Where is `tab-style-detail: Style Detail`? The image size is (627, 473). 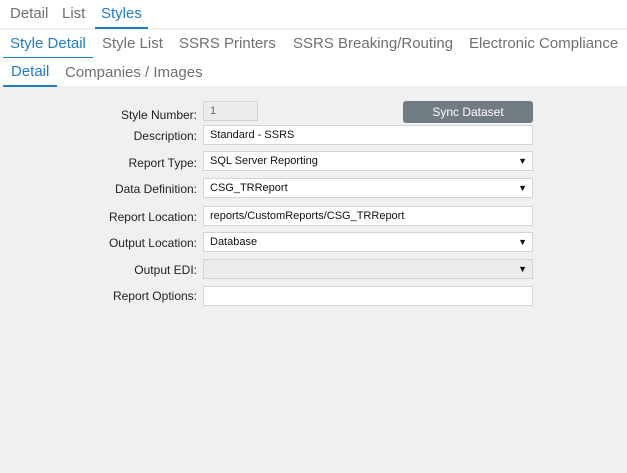 tab-style-detail: Style Detail is located at coordinates (48, 44).